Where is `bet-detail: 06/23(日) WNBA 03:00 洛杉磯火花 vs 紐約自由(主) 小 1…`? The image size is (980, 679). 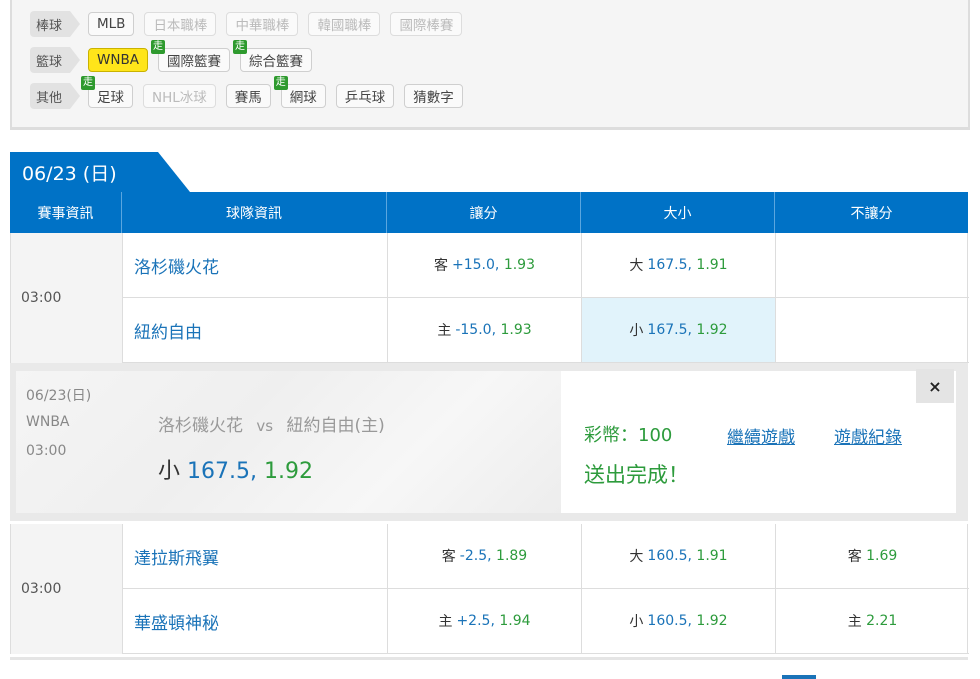 bet-detail: 06/23(日) WNBA 03:00 洛杉磯火花 vs 紐約自由(主) 小 1… is located at coordinates (288, 442).